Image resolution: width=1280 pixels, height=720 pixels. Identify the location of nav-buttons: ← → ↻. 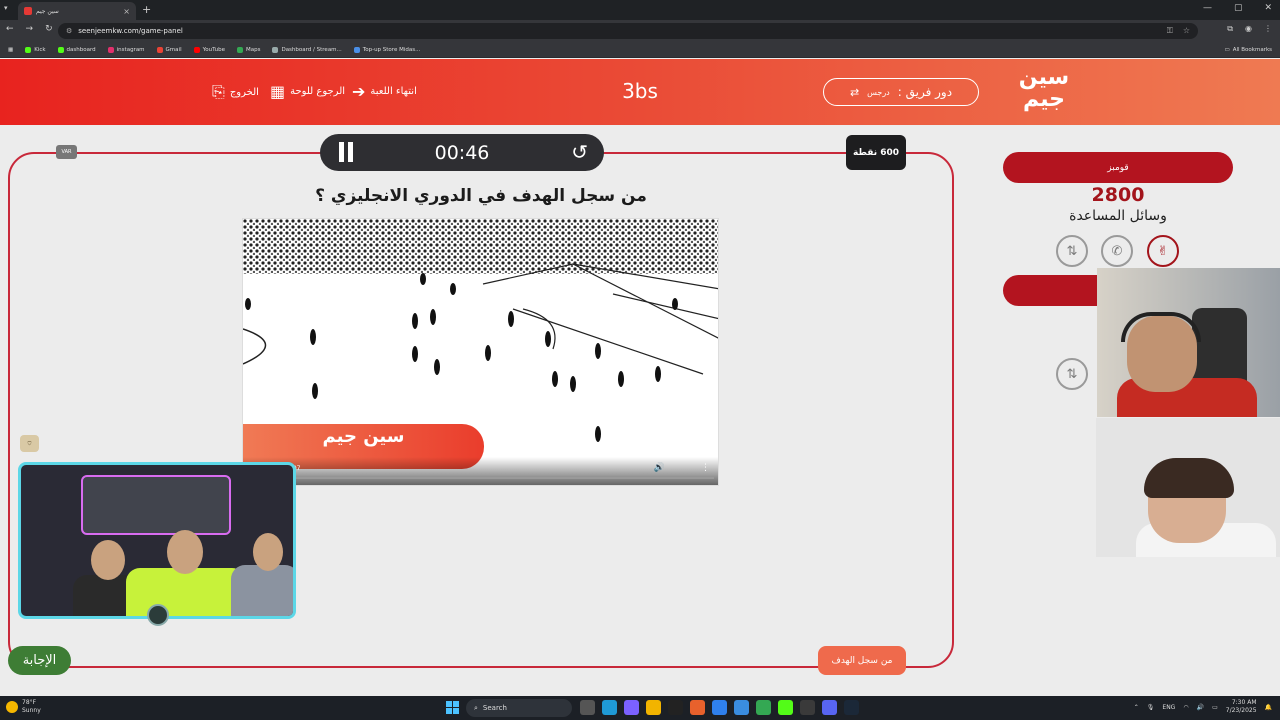
(29, 29).